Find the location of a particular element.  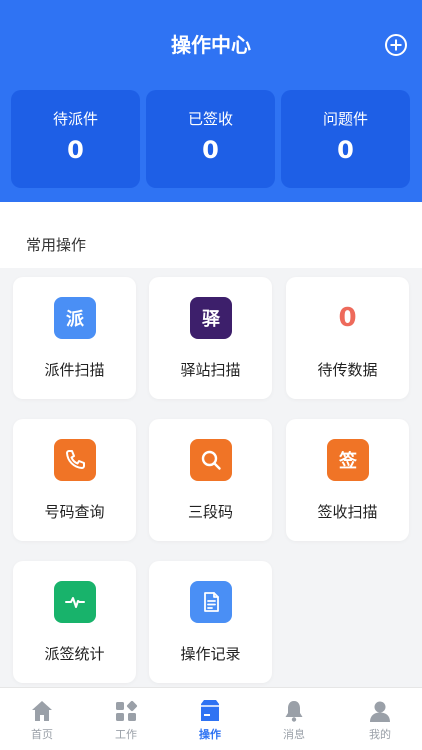

tab-label: 工作 is located at coordinates (126, 734).